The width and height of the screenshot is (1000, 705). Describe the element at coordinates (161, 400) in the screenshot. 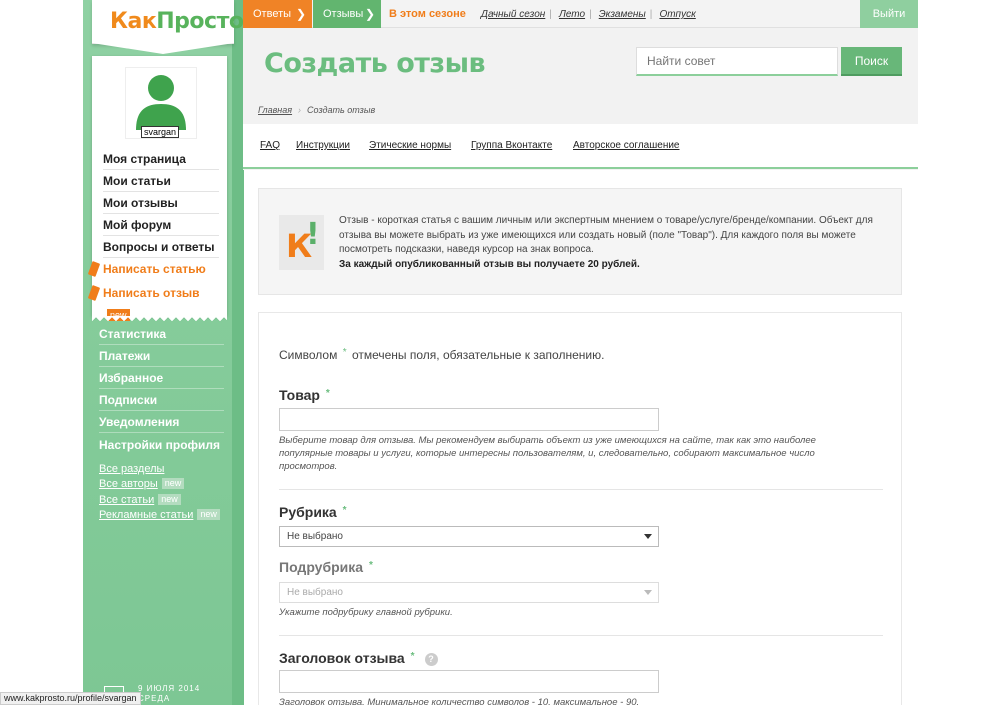

I see `sidebar-item-subscriptions: Подписки` at that location.